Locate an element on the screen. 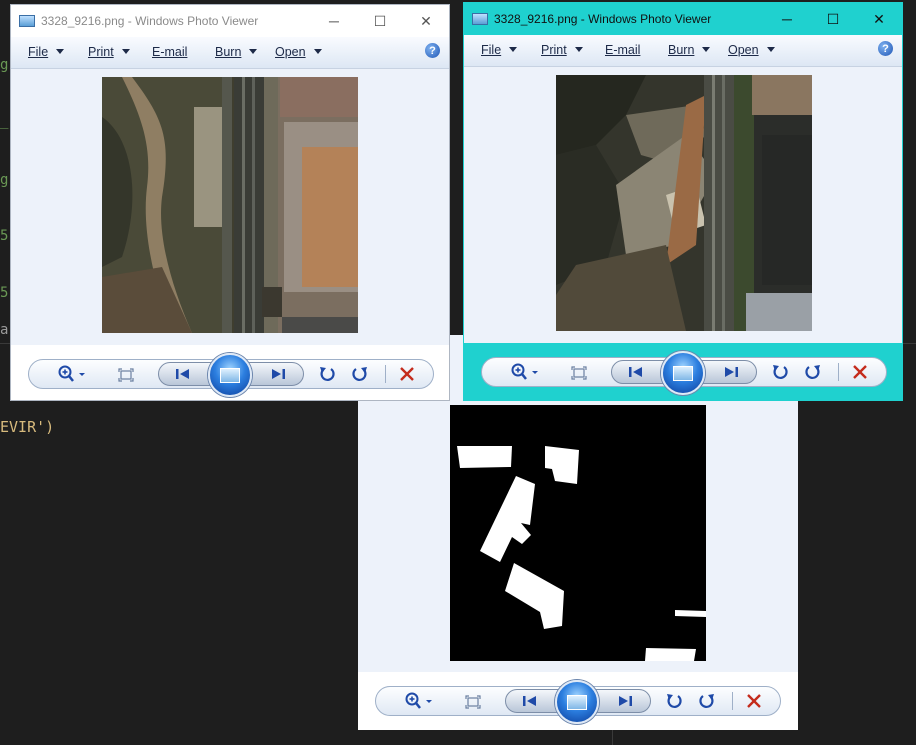 The image size is (916, 745). mask-image is located at coordinates (578, 533).